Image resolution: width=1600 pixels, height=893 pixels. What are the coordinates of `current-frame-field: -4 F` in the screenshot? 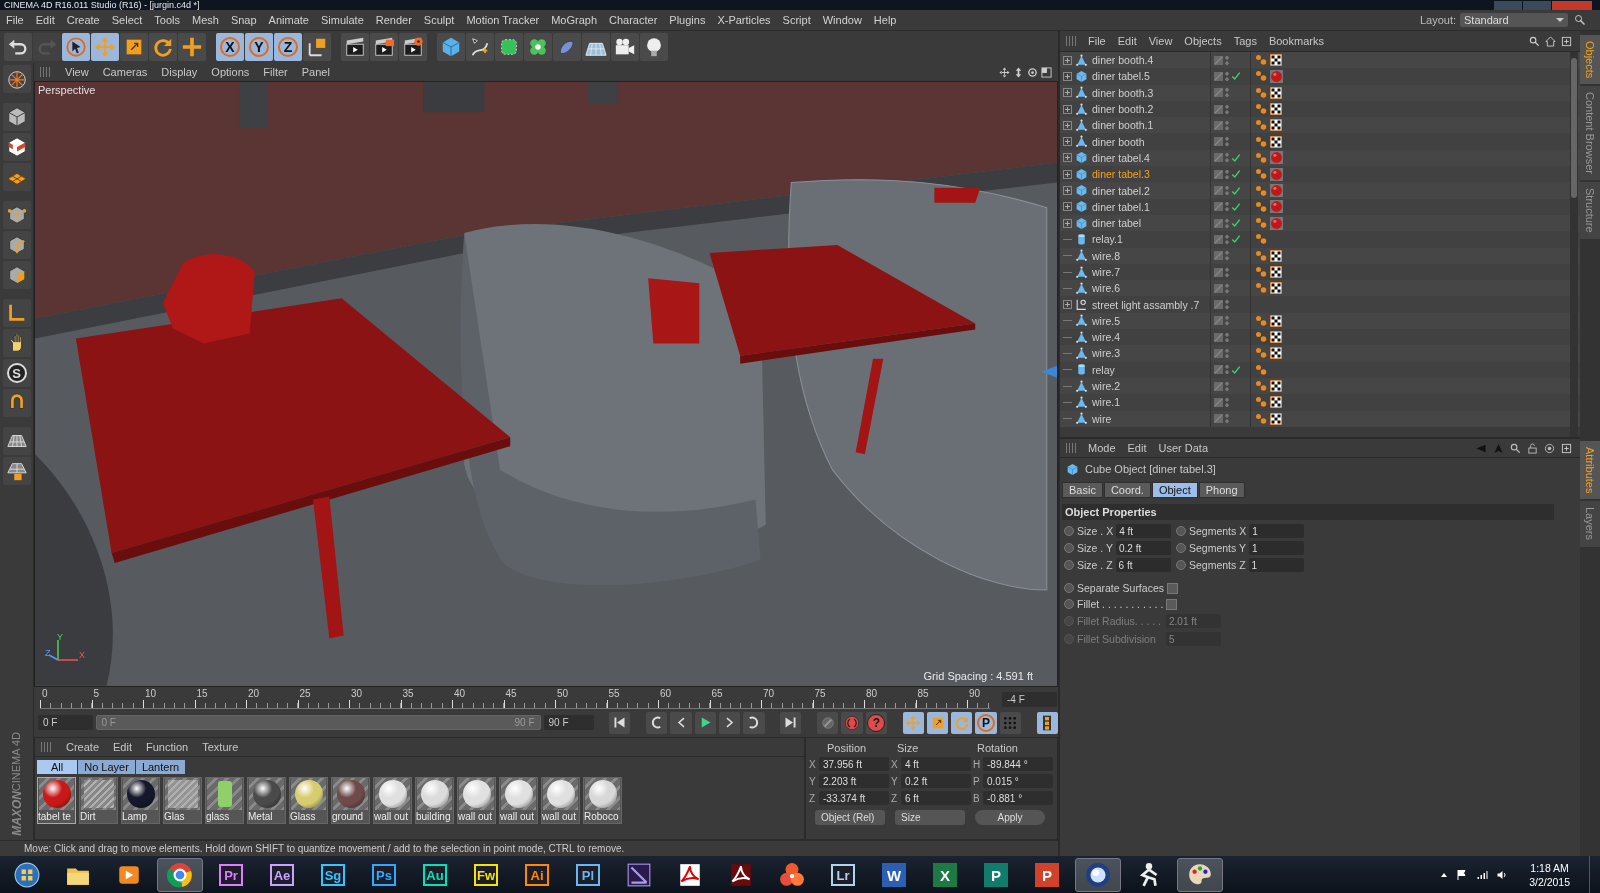 It's located at (1029, 699).